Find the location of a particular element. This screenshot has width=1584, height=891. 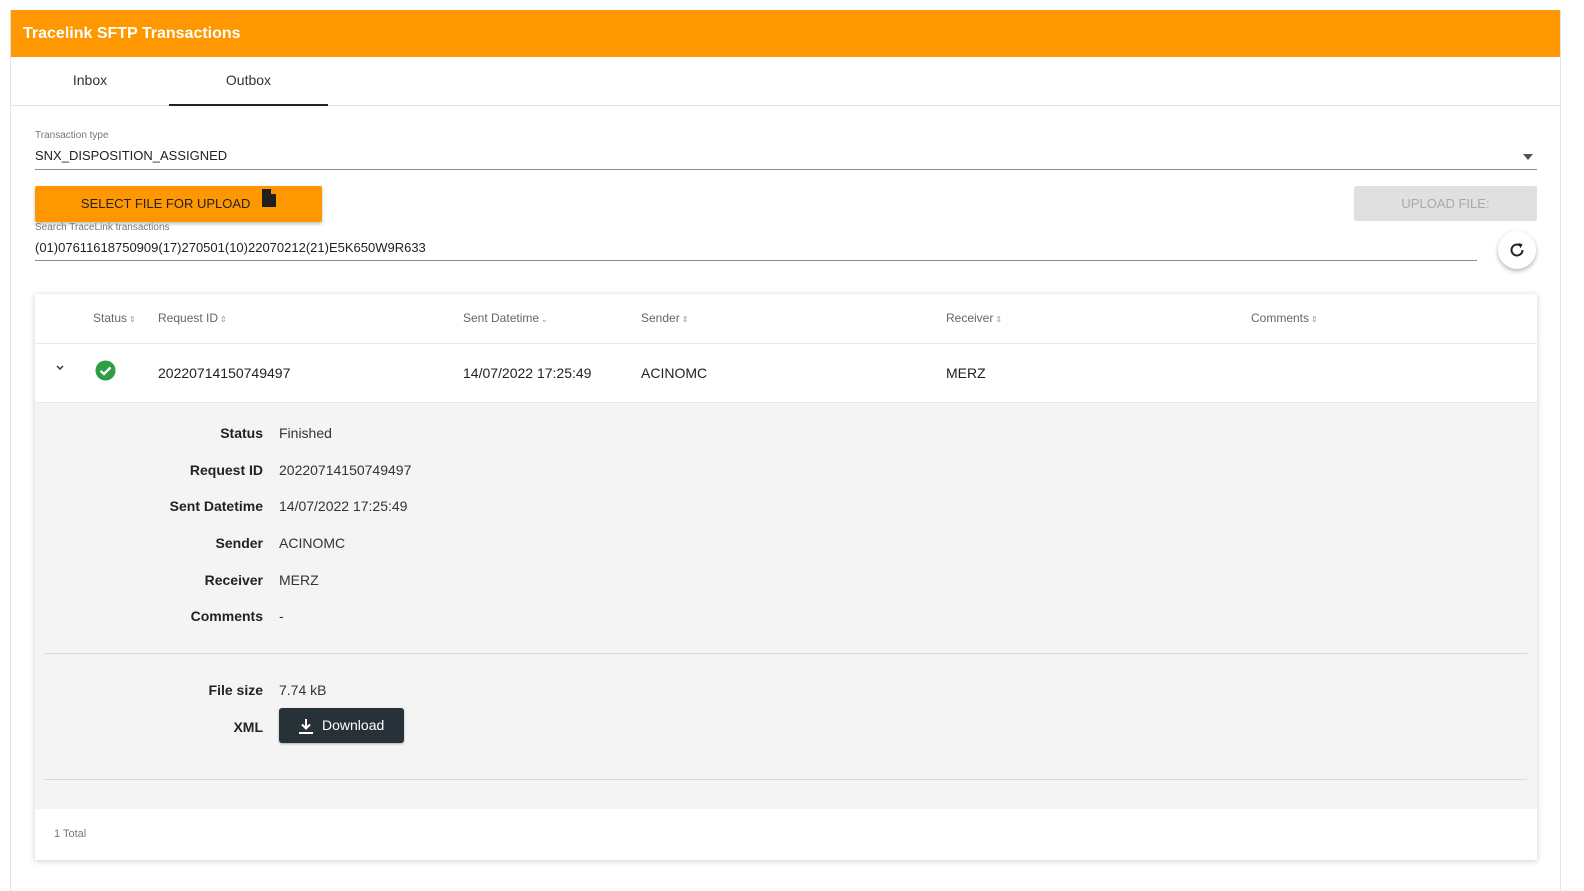

detail-comments-label: Comments is located at coordinates (226, 616).